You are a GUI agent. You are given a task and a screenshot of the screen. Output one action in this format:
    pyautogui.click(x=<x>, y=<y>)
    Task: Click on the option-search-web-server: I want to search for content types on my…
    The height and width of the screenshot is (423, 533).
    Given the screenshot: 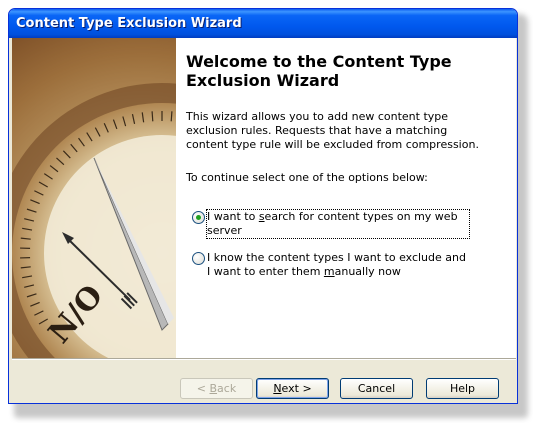 What is the action you would take?
    pyautogui.click(x=331, y=224)
    